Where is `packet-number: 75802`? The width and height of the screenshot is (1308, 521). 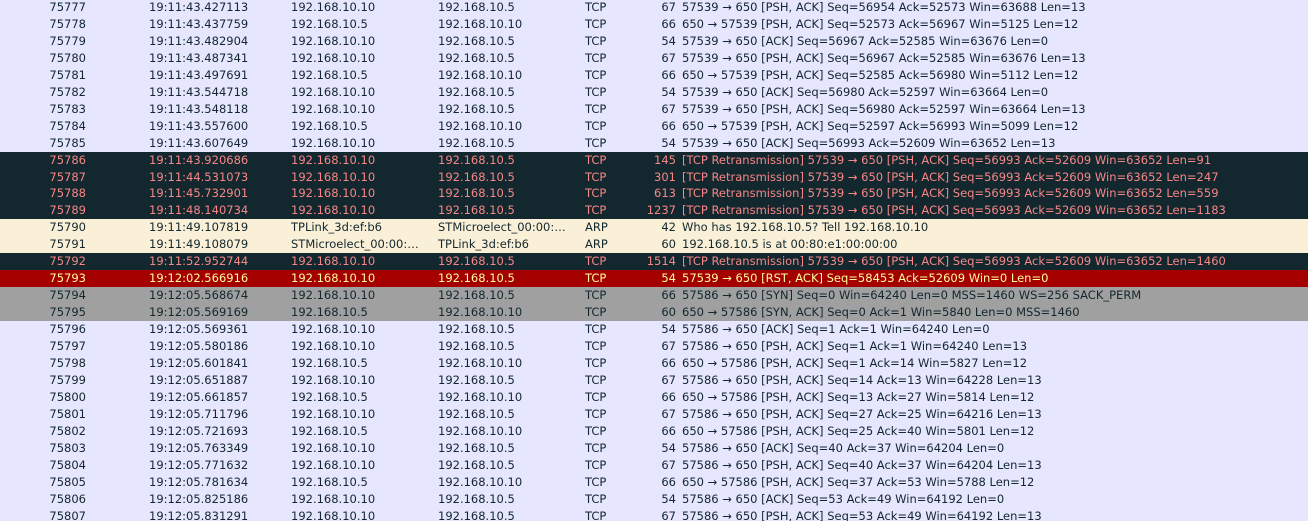 packet-number: 75802 is located at coordinates (67, 430).